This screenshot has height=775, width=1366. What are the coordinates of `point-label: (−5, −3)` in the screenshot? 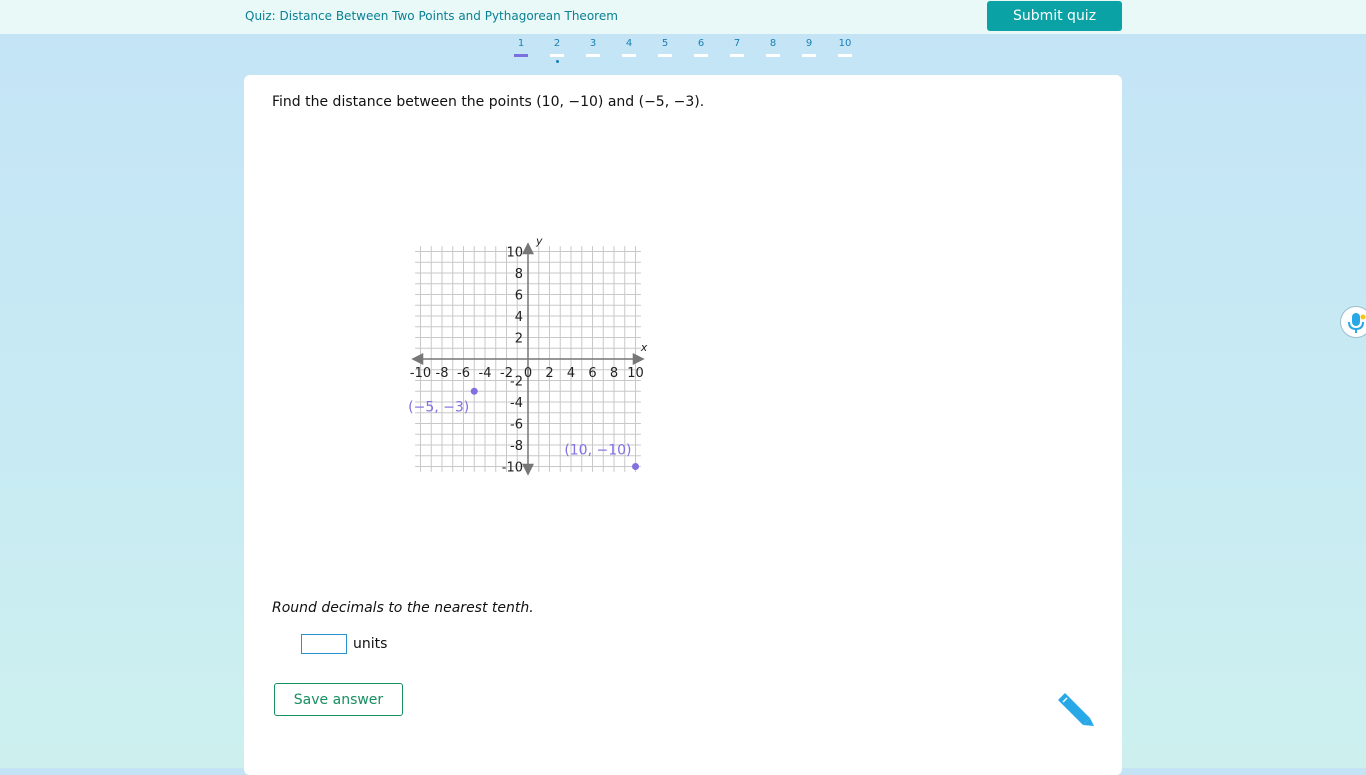 It's located at (438, 407).